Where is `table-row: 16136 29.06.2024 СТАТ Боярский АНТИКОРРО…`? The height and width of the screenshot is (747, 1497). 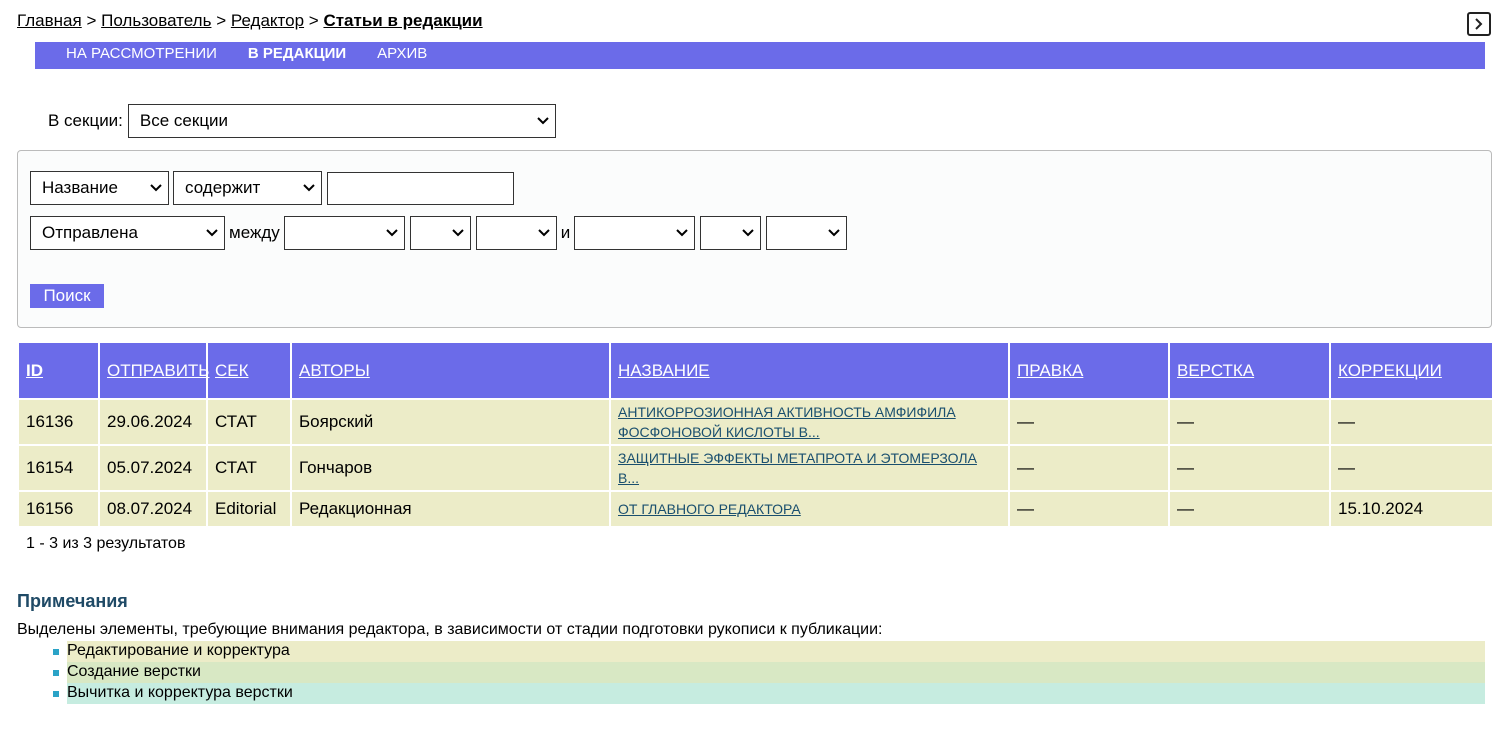 table-row: 16136 29.06.2024 СТАТ Боярский АНТИКОРРО… is located at coordinates (755, 422).